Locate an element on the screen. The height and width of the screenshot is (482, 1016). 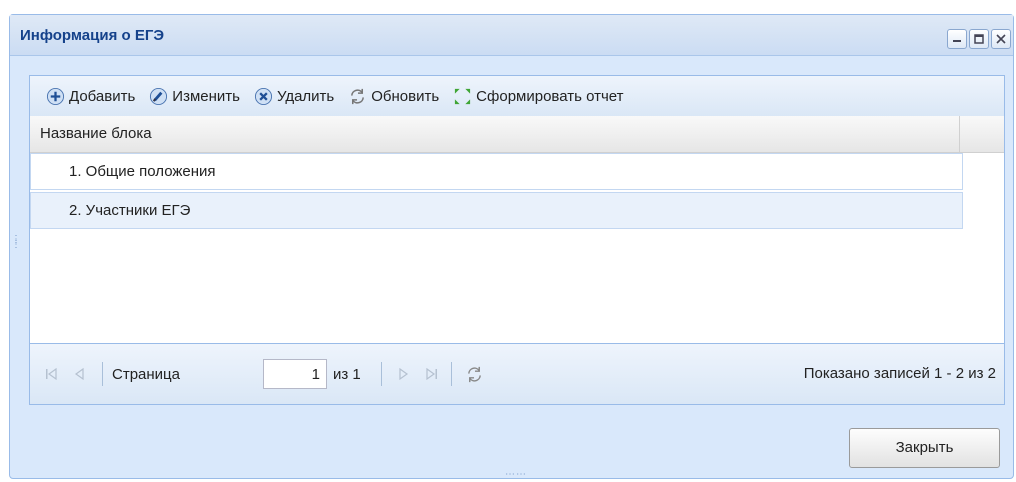
records-info: Показано записей 1 - 2 из 2 is located at coordinates (899, 373).